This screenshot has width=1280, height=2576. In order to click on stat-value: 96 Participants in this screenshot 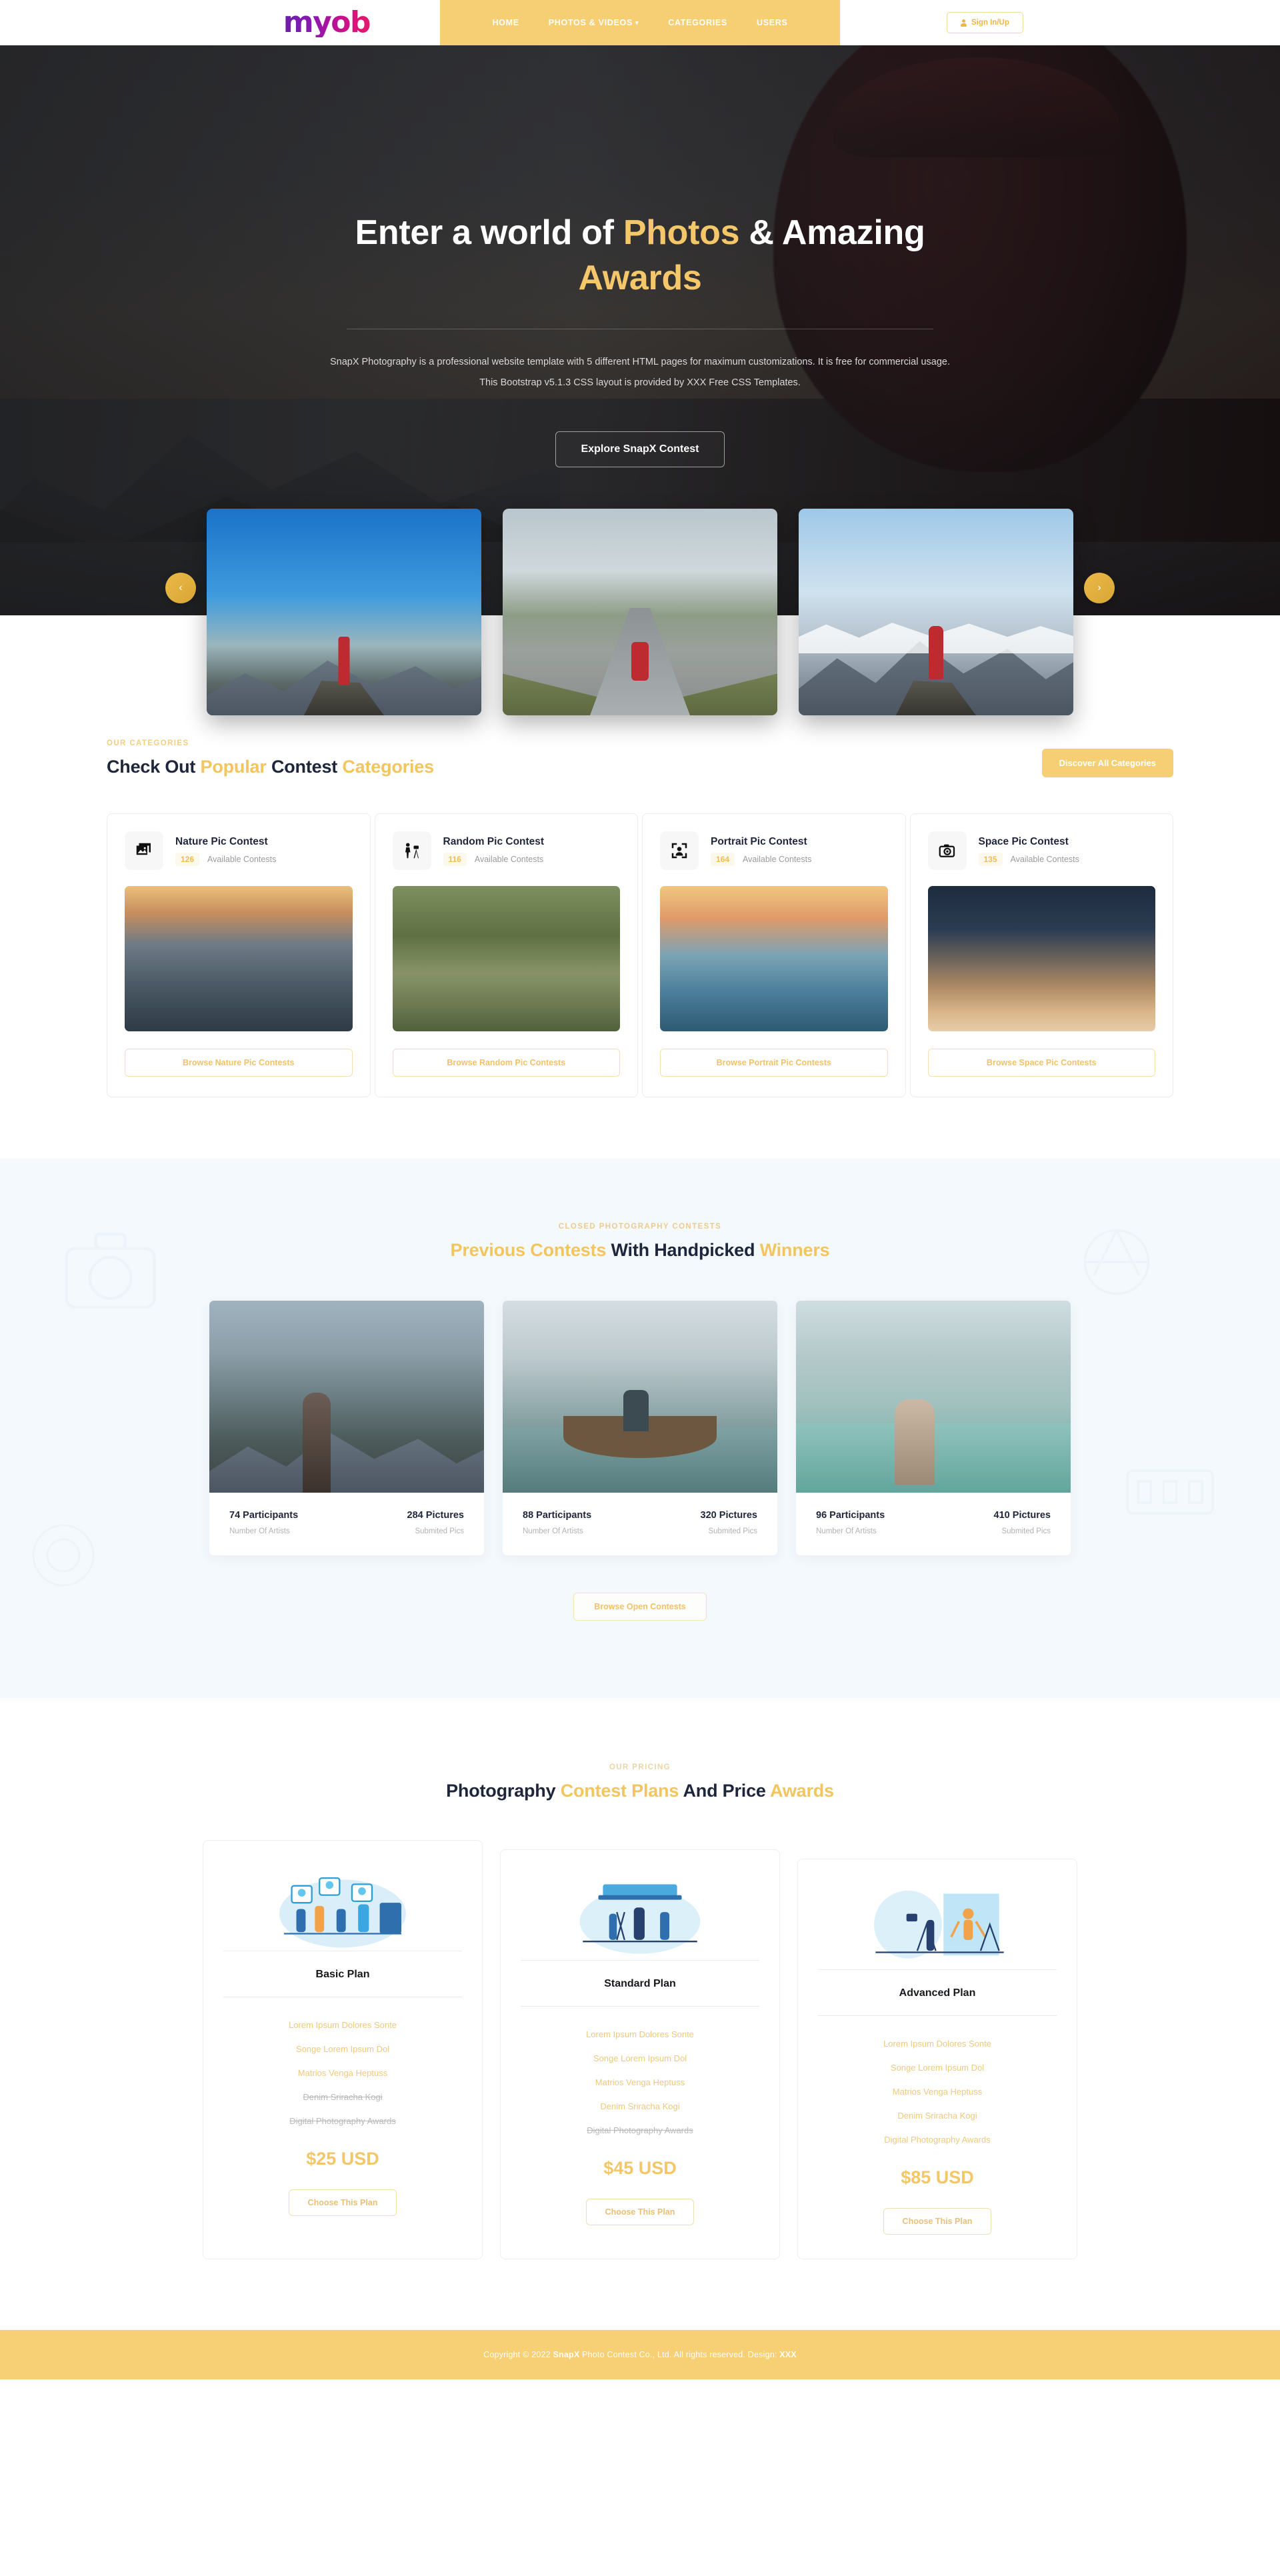, I will do `click(850, 1515)`.